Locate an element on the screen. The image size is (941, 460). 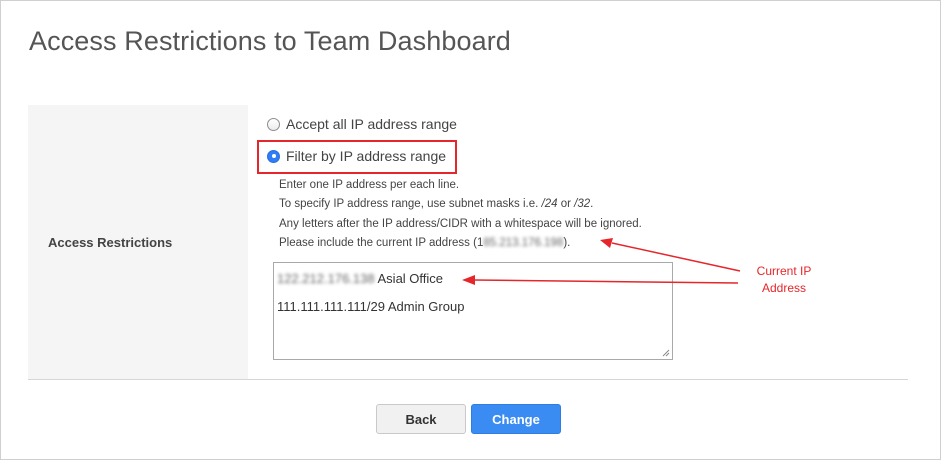
back-button: Back is located at coordinates (421, 419).